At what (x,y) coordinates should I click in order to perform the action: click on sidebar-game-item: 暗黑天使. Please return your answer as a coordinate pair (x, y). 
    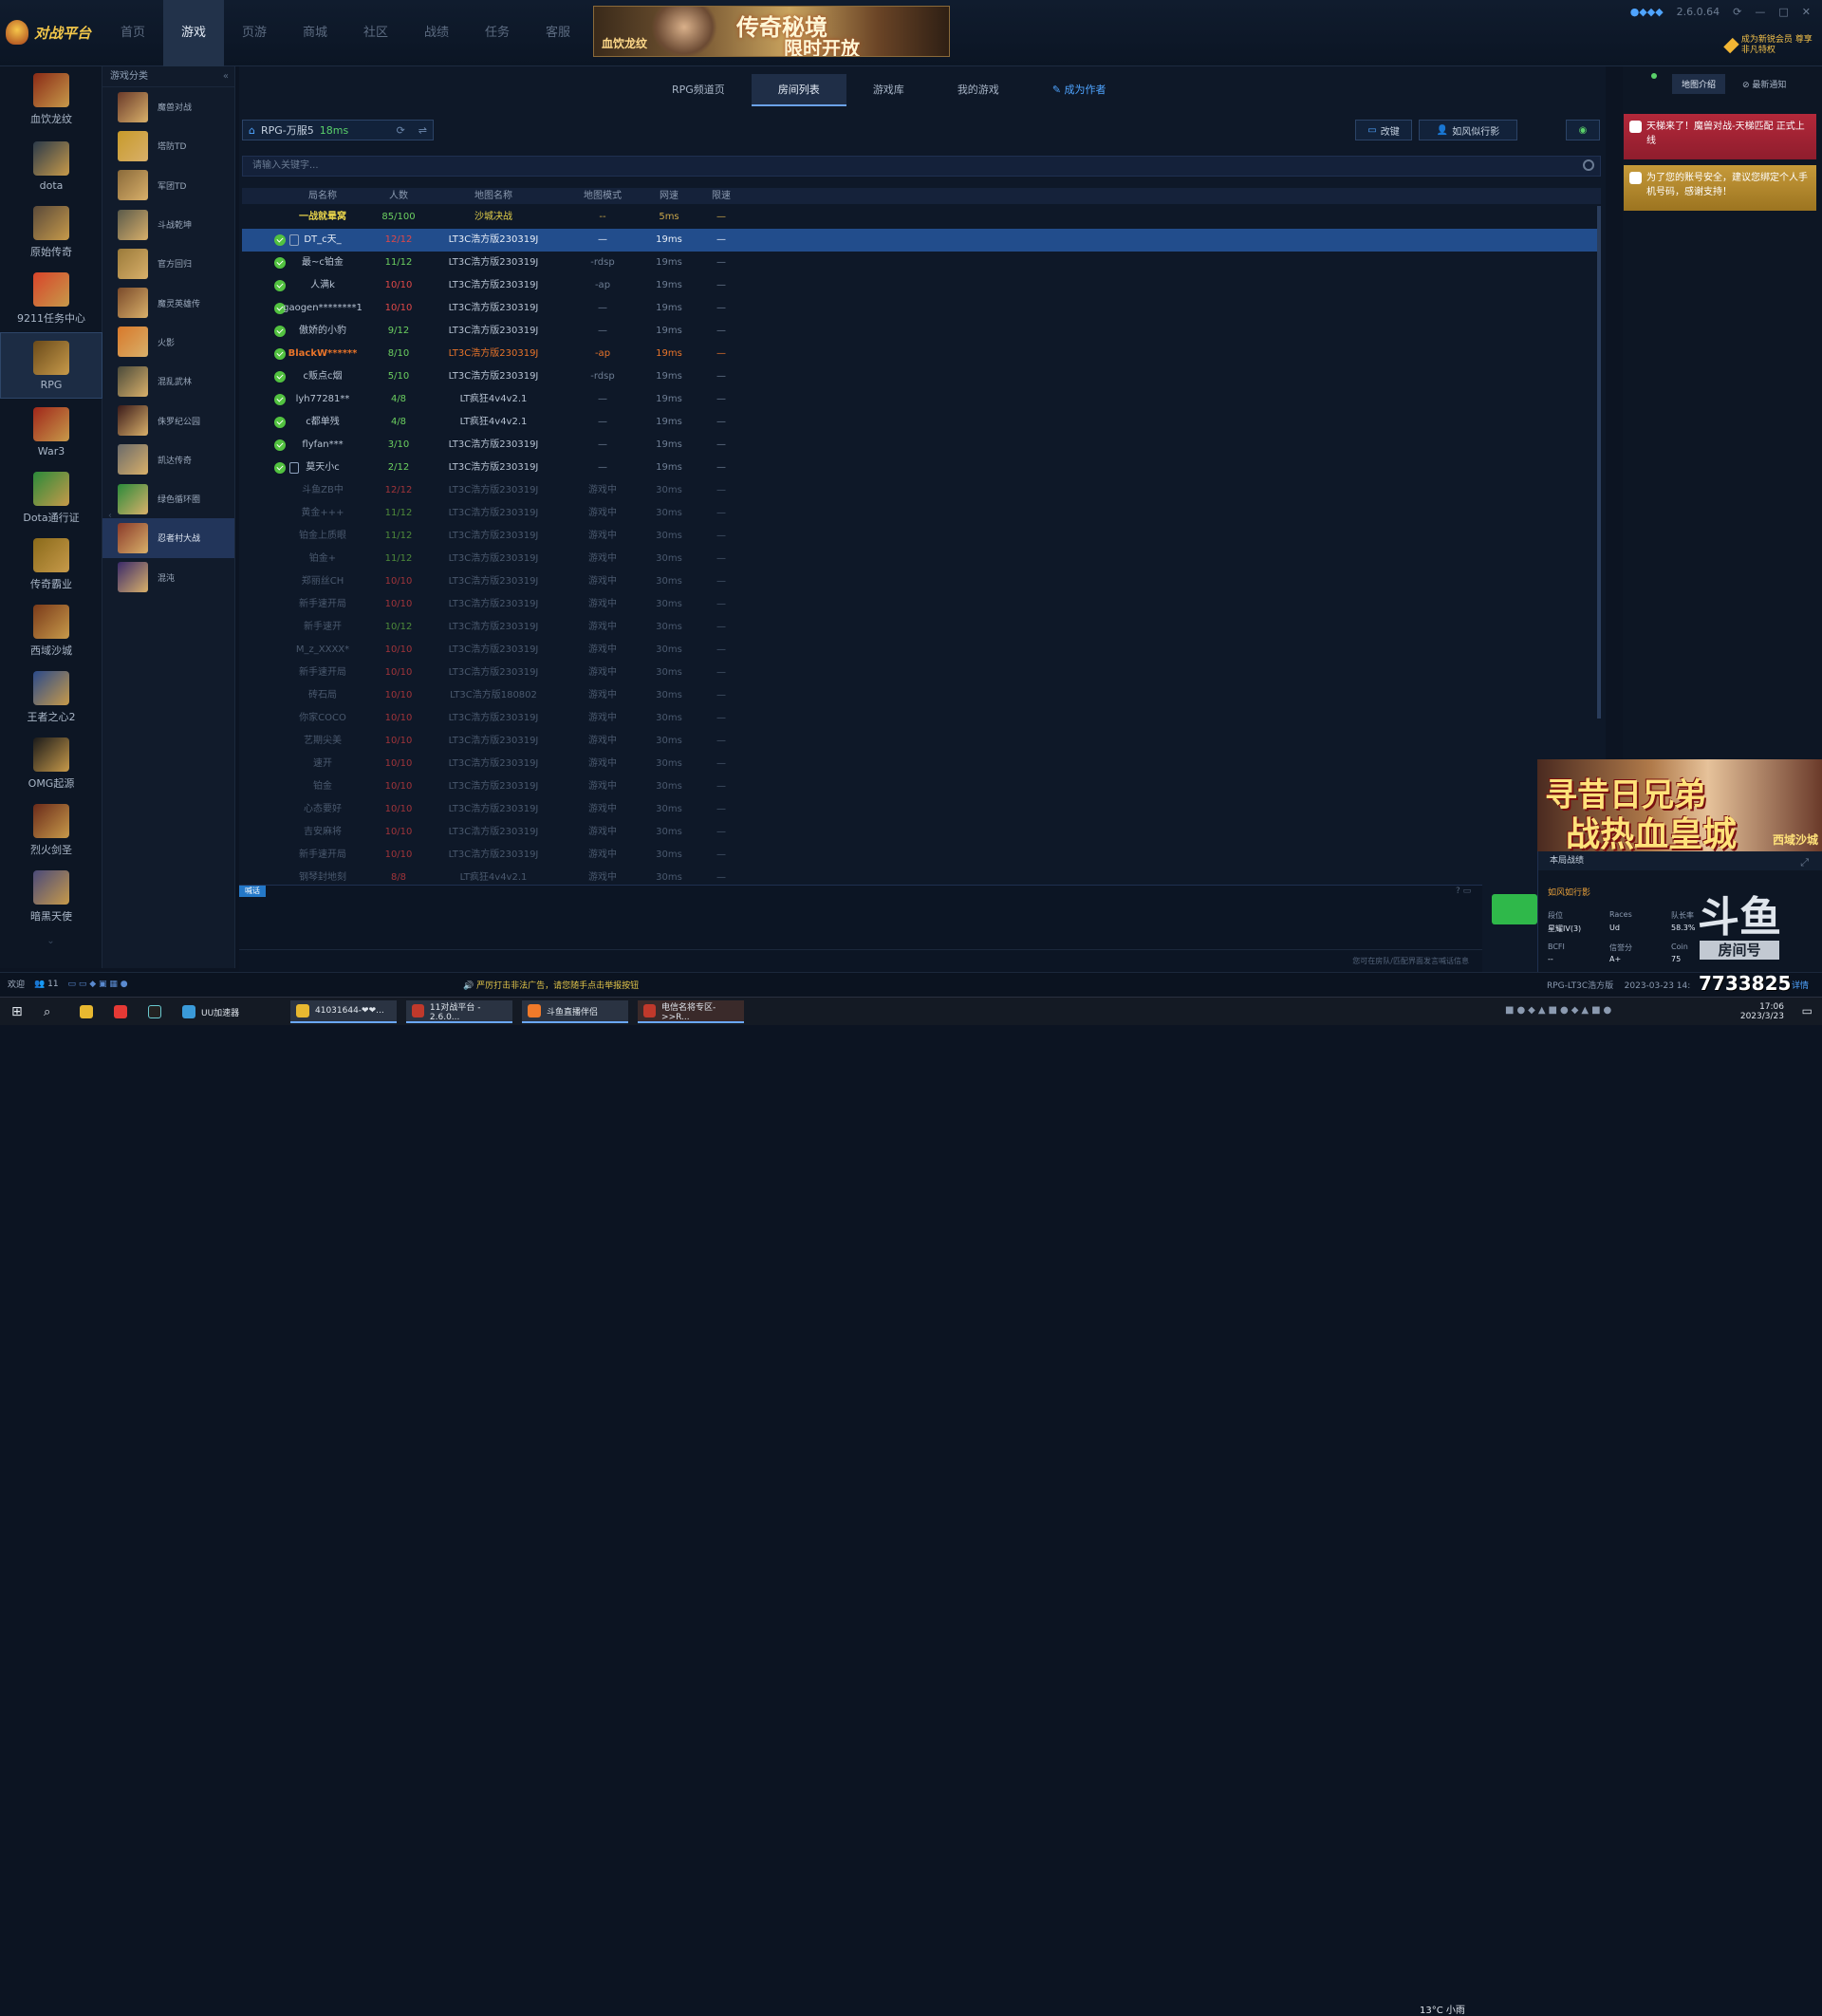
    Looking at the image, I should click on (51, 897).